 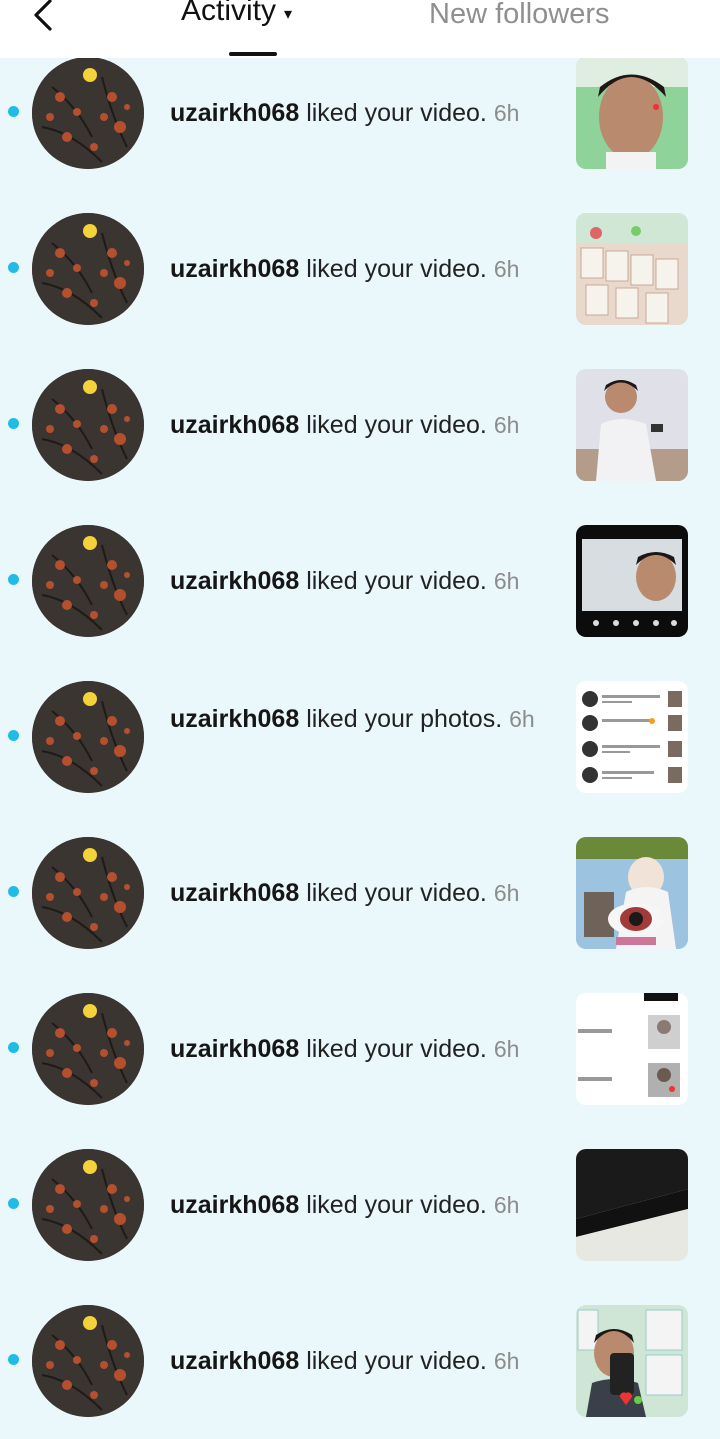 I want to click on active-tab-indicator, so click(x=253, y=54).